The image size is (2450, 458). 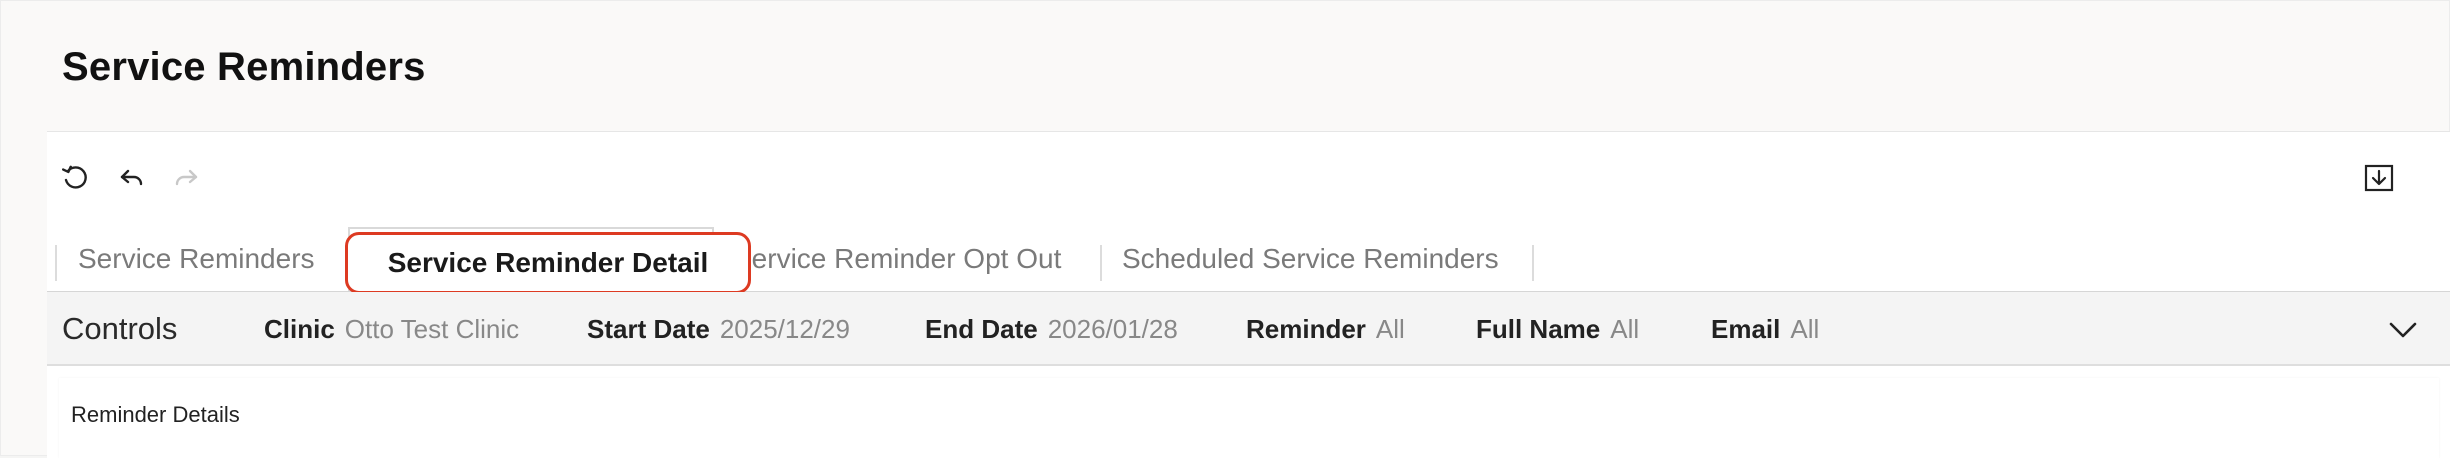 What do you see at coordinates (131, 178) in the screenshot?
I see `undo-icon` at bounding box center [131, 178].